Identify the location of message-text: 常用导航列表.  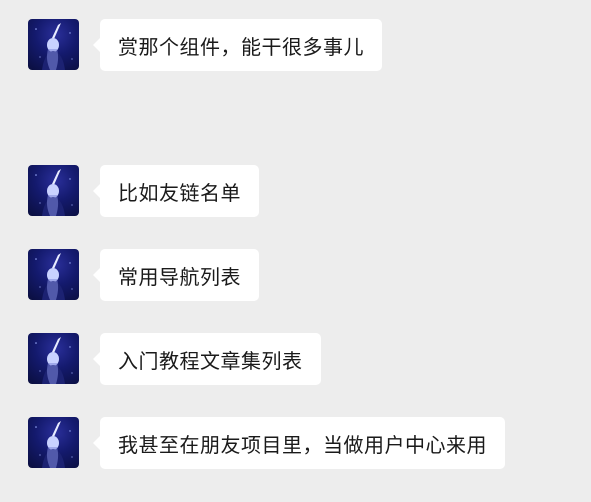
(179, 276).